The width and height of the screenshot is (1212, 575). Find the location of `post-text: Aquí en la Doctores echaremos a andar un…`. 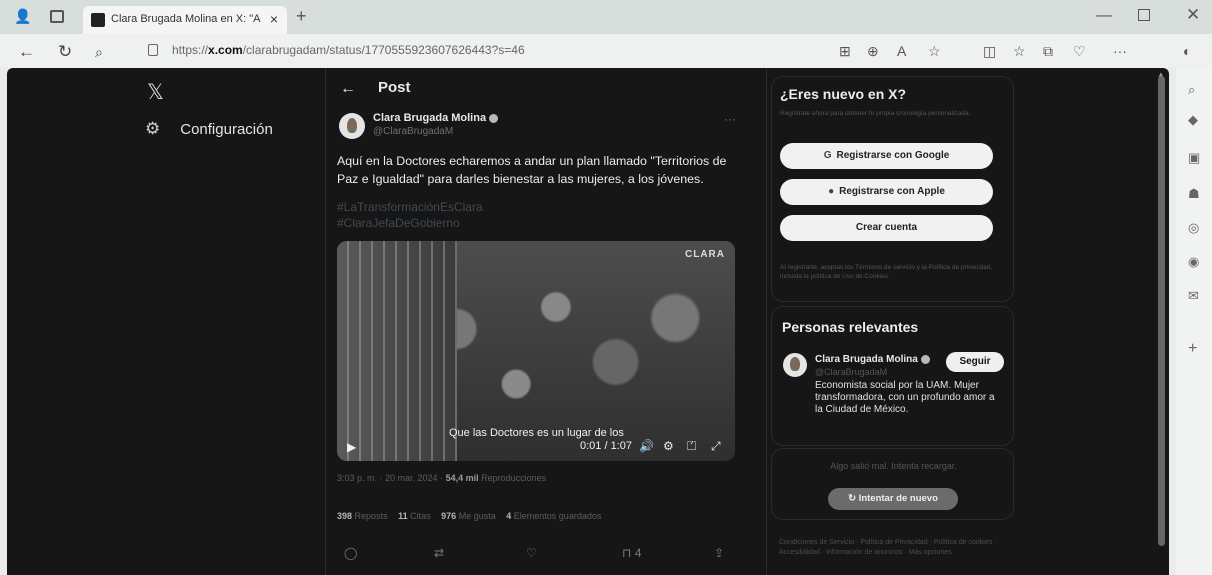

post-text: Aquí en la Doctores echaremos a andar un… is located at coordinates (532, 170).